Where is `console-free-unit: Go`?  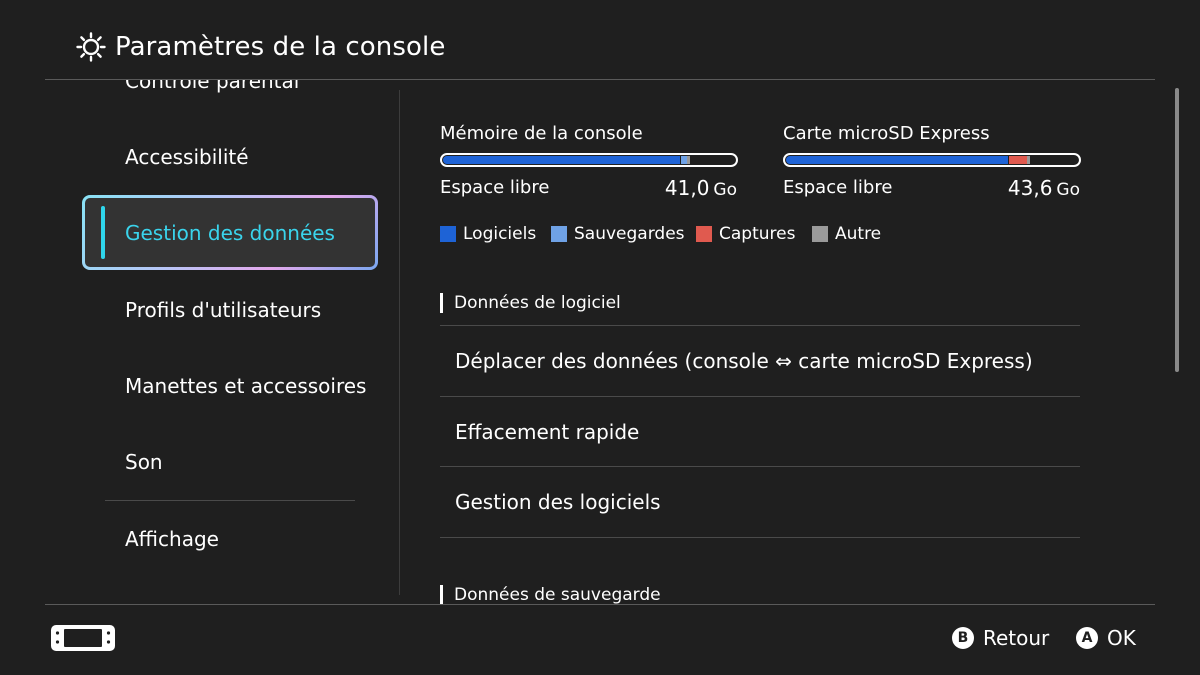
console-free-unit: Go is located at coordinates (725, 190).